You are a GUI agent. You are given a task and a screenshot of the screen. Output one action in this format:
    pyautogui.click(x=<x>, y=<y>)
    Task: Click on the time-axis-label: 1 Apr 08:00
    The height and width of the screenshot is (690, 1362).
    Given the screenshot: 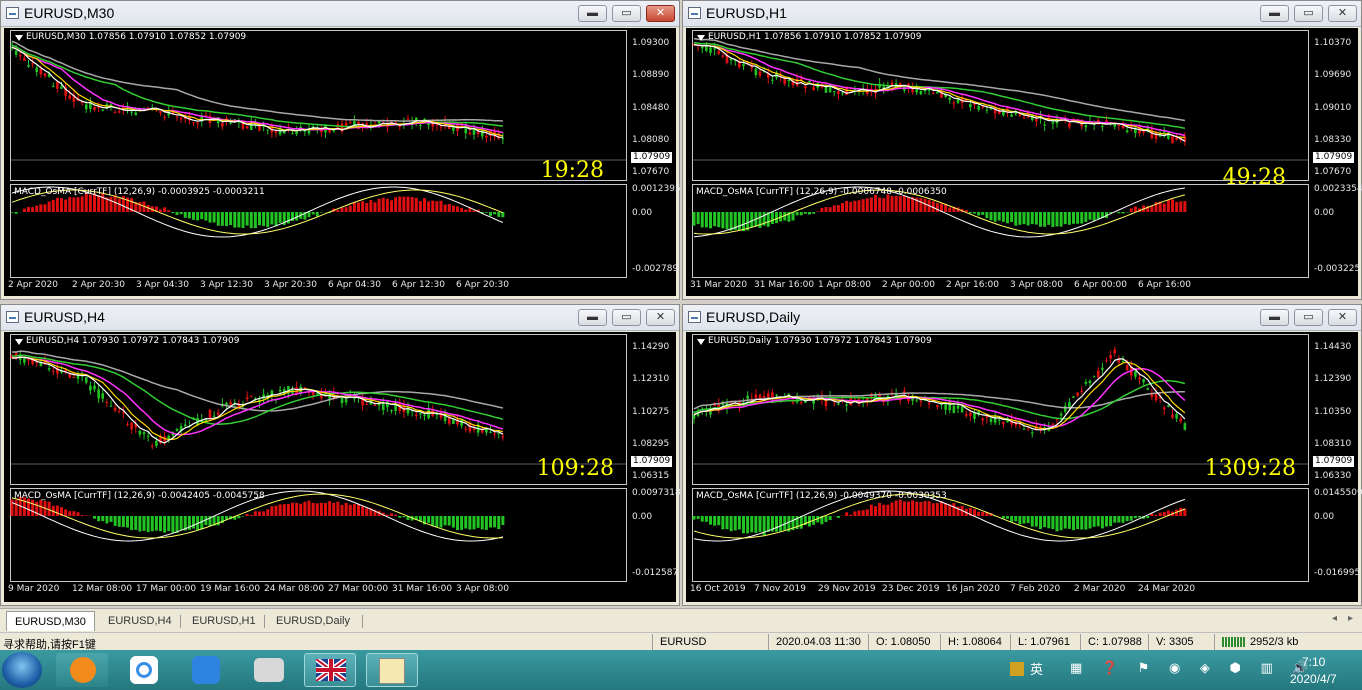 What is the action you would take?
    pyautogui.click(x=844, y=285)
    